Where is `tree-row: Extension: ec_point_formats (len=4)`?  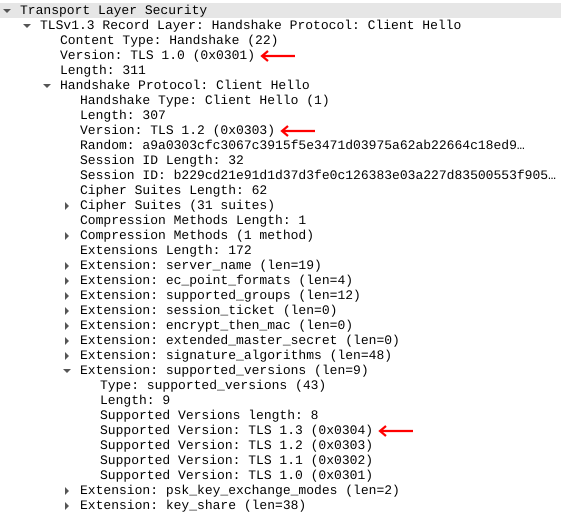 tree-row: Extension: ec_point_formats (len=4) is located at coordinates (280, 280).